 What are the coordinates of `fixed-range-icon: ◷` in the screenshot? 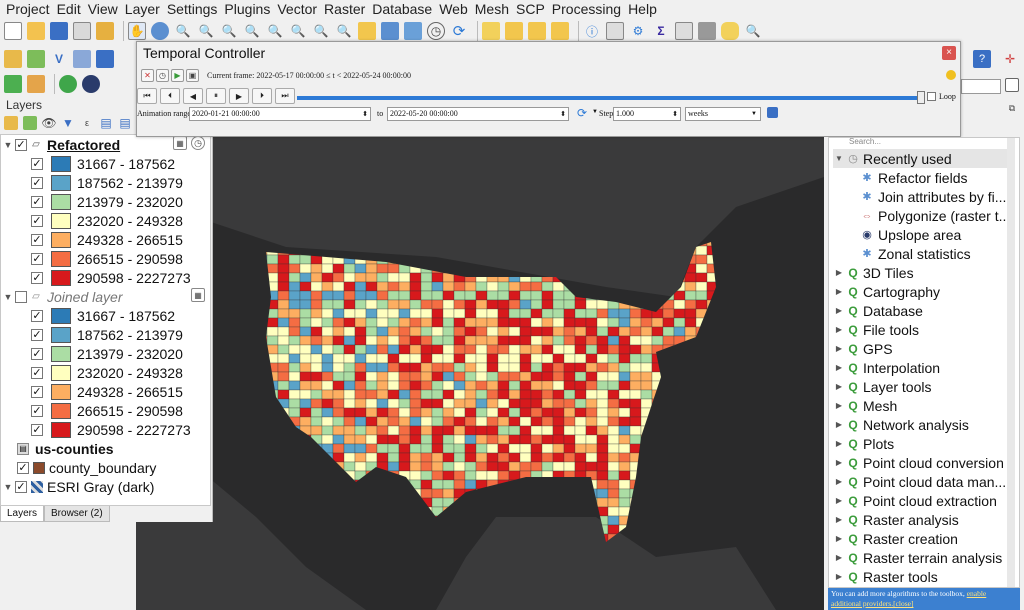 It's located at (162, 75).